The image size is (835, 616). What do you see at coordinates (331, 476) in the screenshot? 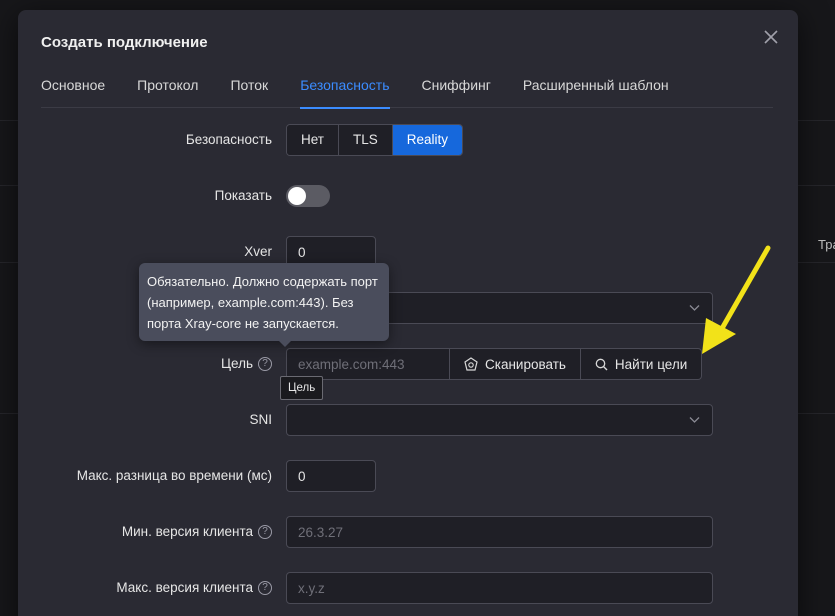
I see `max-time-diff-input` at bounding box center [331, 476].